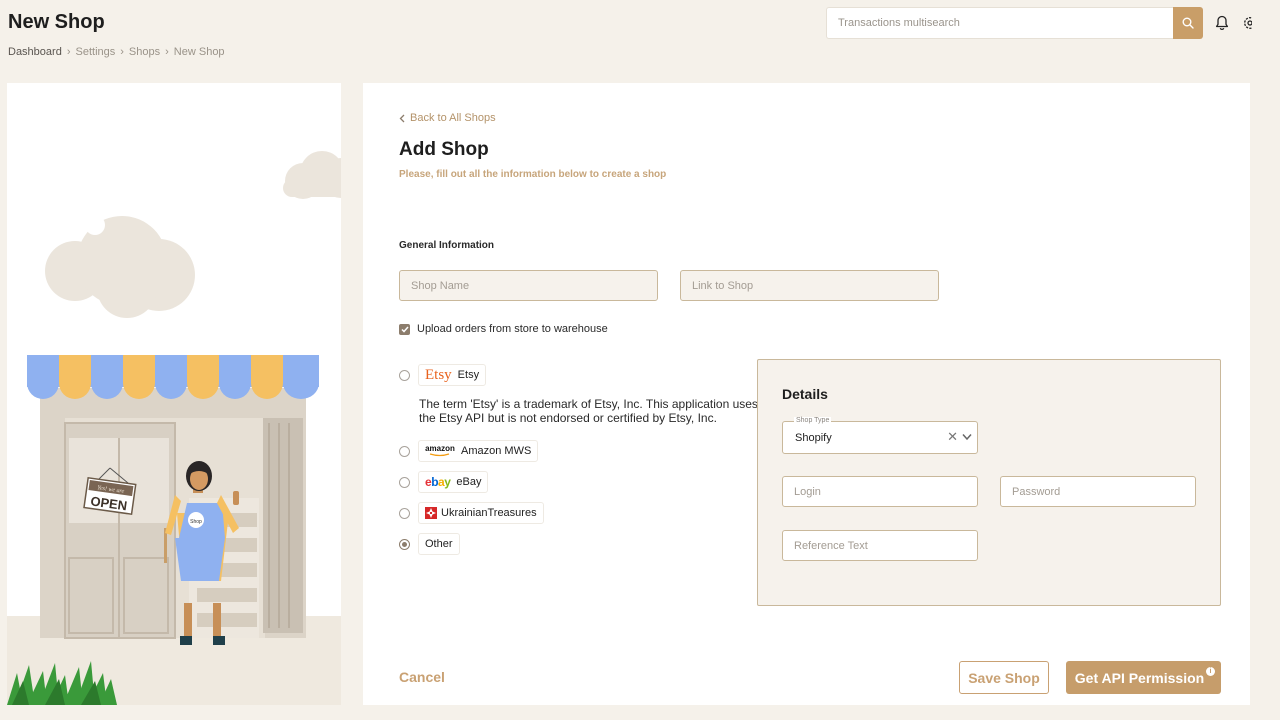 Image resolution: width=1280 pixels, height=720 pixels. What do you see at coordinates (196, 522) in the screenshot?
I see `apron-text: Shop` at bounding box center [196, 522].